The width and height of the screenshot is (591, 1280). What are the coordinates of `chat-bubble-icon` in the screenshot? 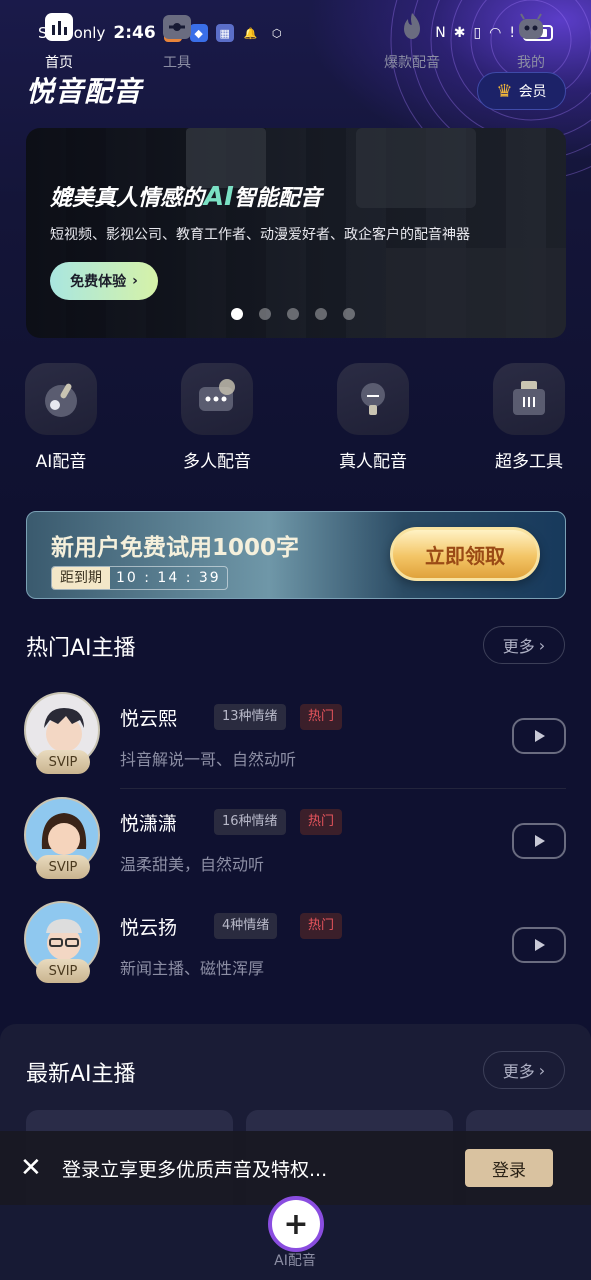 It's located at (217, 399).